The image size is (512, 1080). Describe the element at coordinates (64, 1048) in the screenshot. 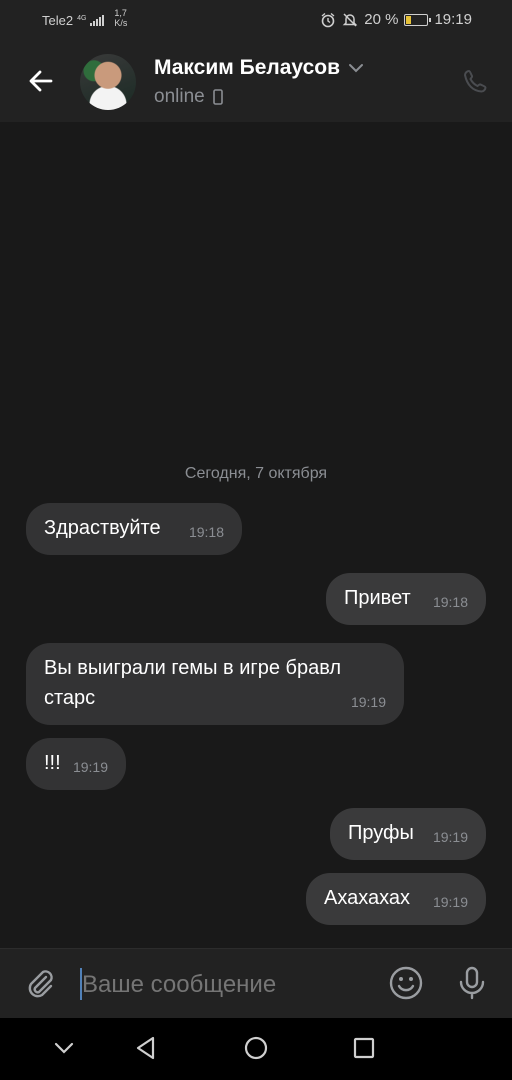

I see `hide-keyboard-icon` at that location.